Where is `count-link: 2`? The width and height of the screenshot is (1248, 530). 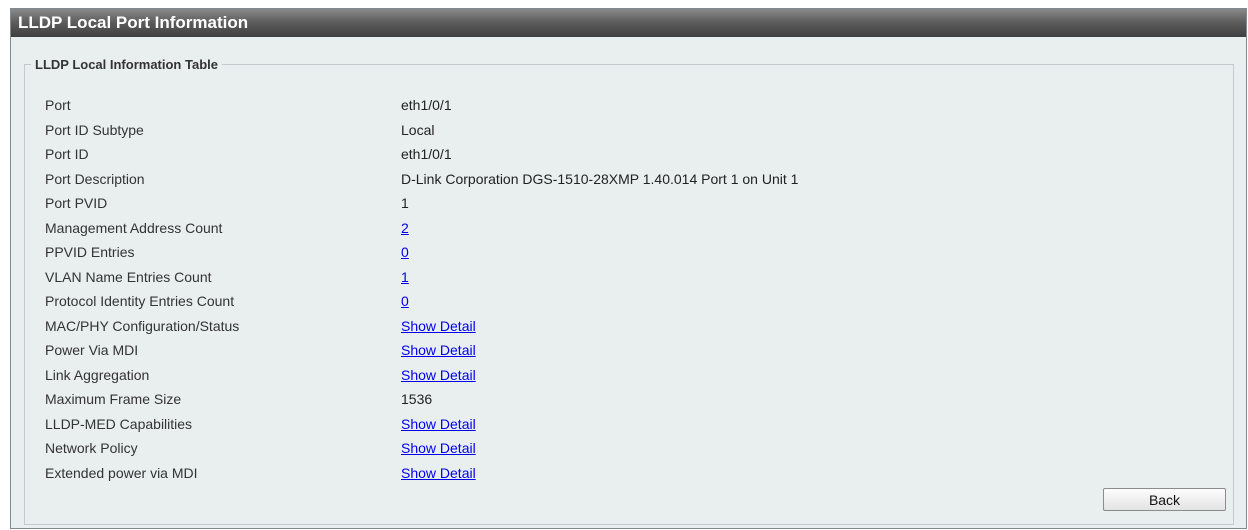 count-link: 2 is located at coordinates (405, 228).